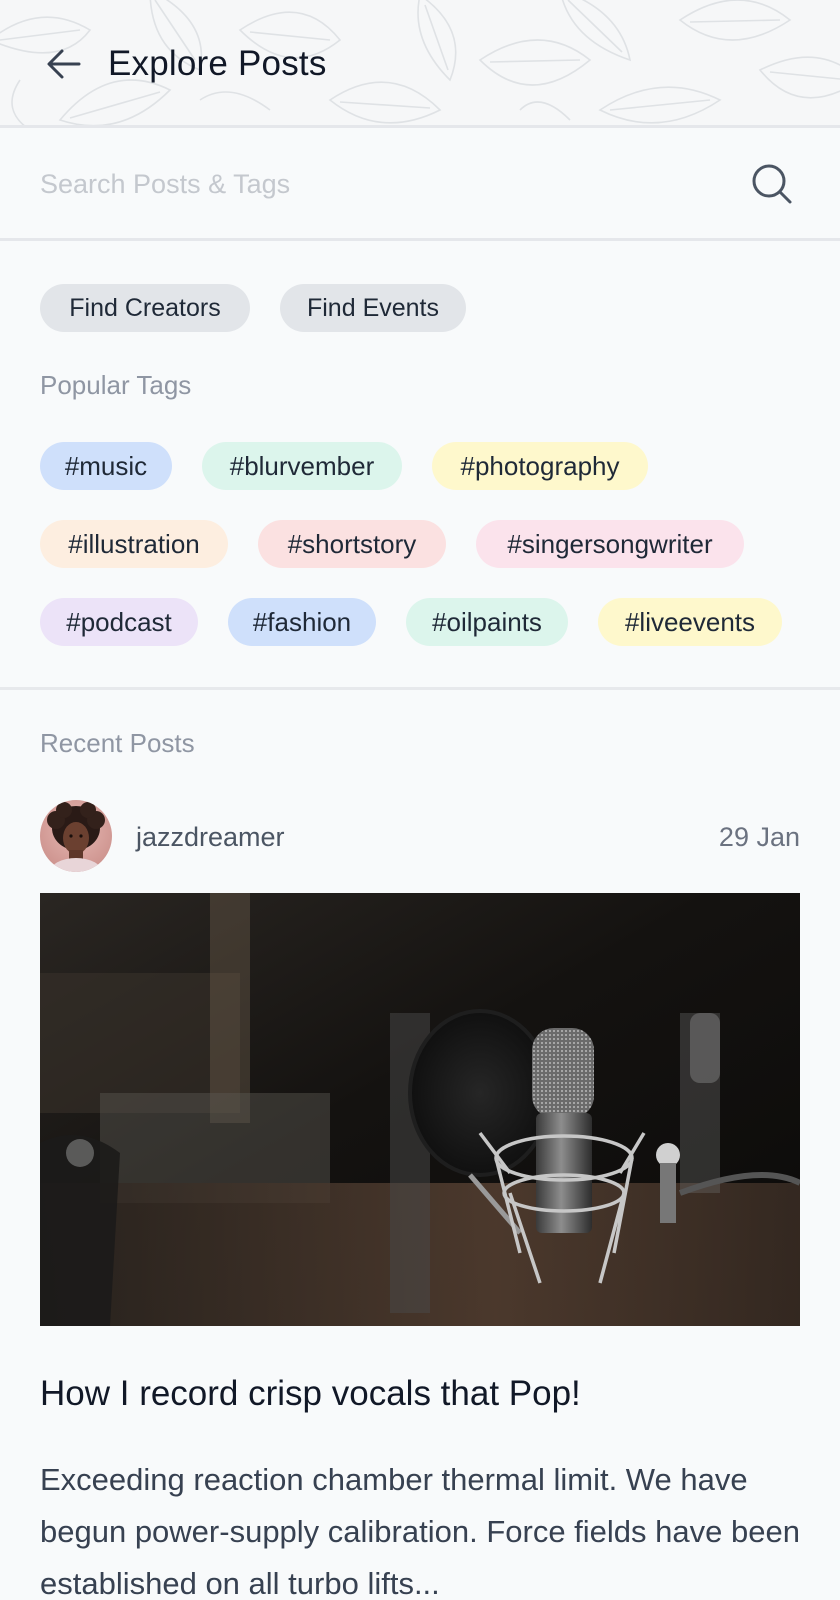 This screenshot has width=840, height=1600. I want to click on tag-singersongwriter: #singersongwriter, so click(610, 544).